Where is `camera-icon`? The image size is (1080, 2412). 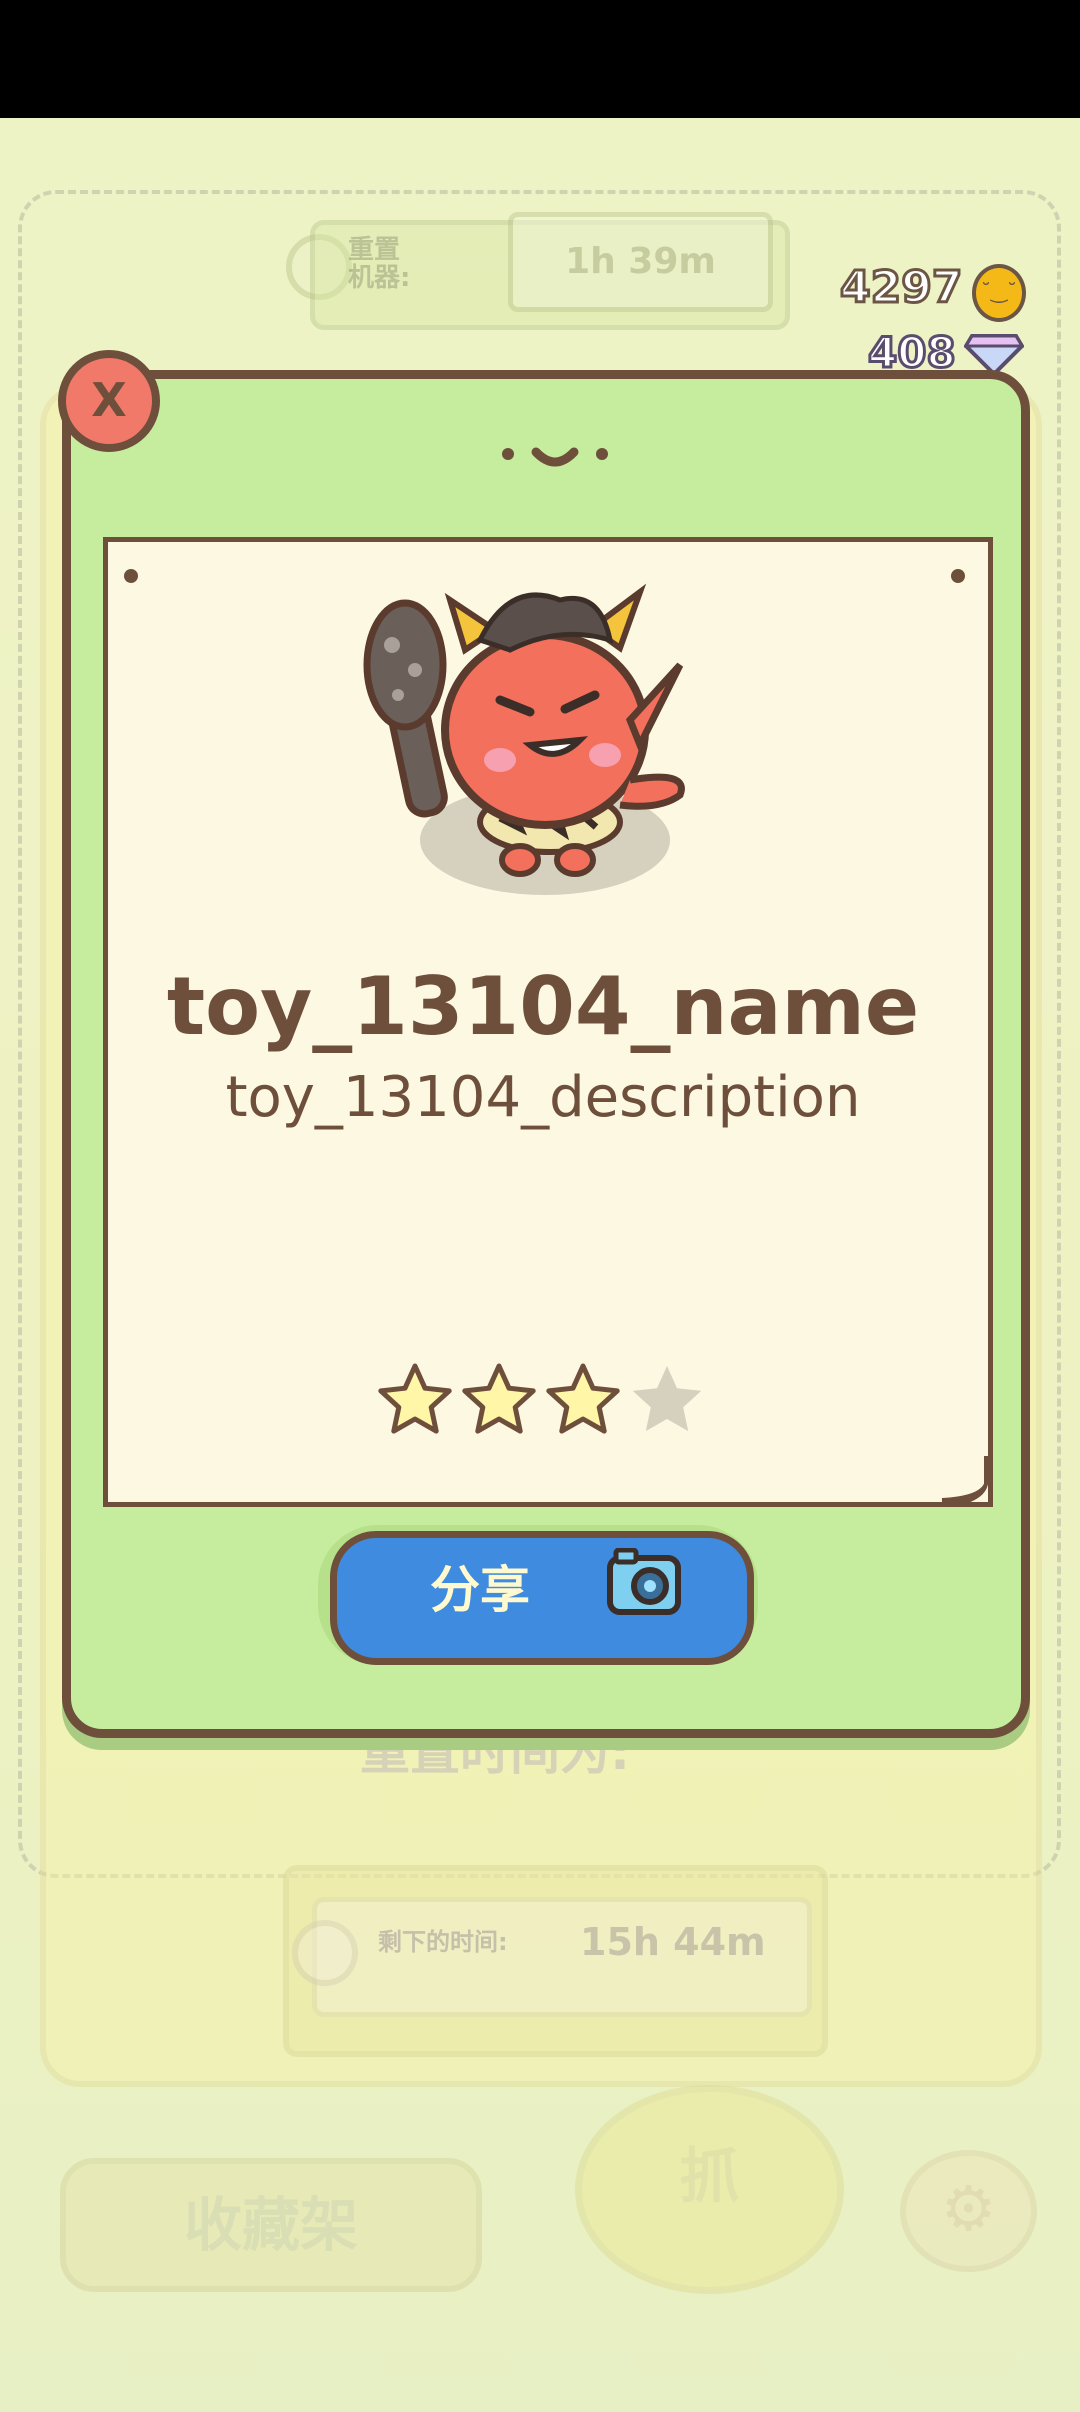
camera-icon is located at coordinates (644, 1581).